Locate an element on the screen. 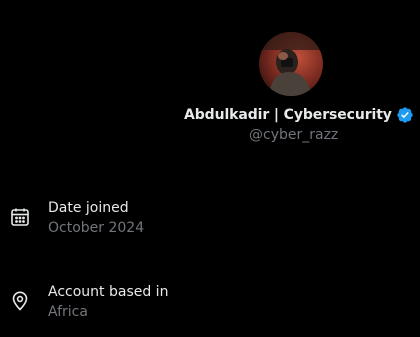 This screenshot has height=337, width=420. avatar is located at coordinates (291, 64).